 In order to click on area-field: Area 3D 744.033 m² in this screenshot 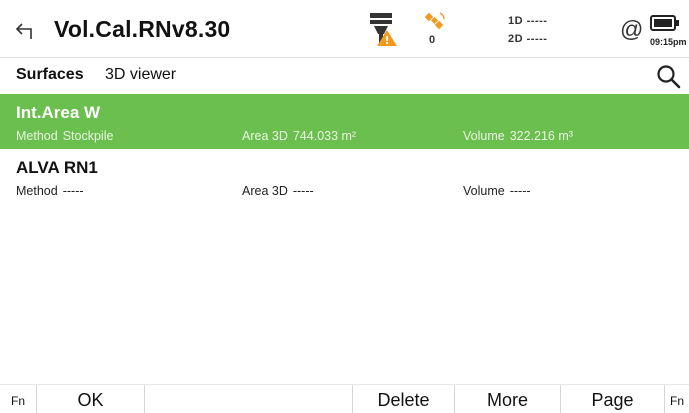, I will do `click(299, 136)`.